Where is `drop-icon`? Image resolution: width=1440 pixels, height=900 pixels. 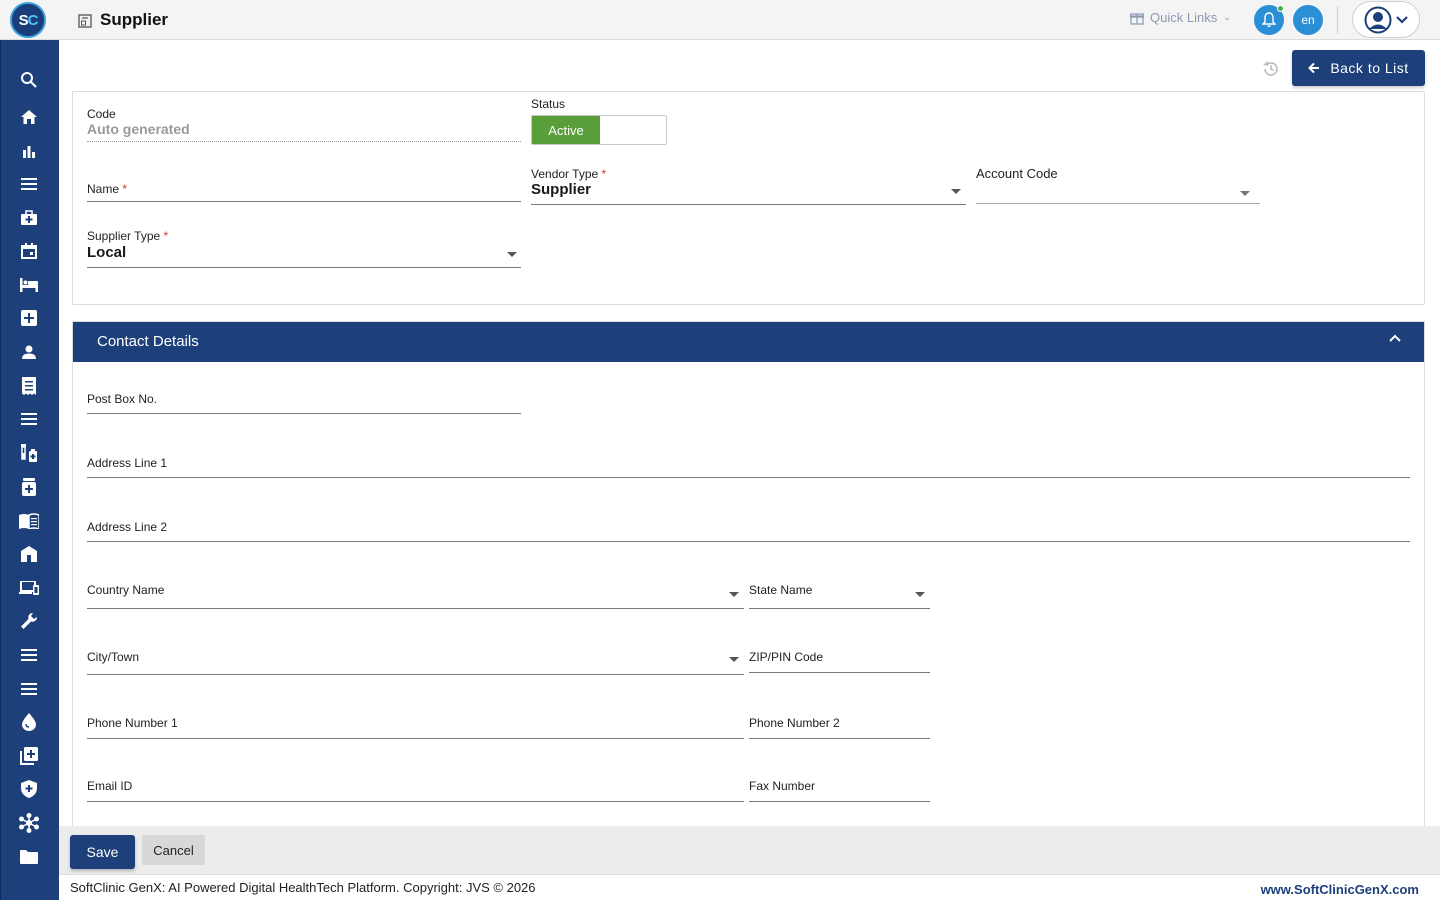
drop-icon is located at coordinates (29, 722).